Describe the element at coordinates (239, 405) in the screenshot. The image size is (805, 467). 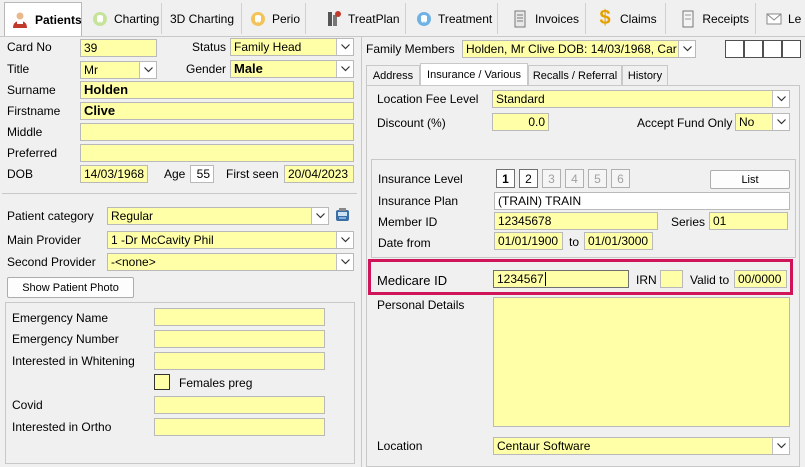
I see `covid-field` at that location.